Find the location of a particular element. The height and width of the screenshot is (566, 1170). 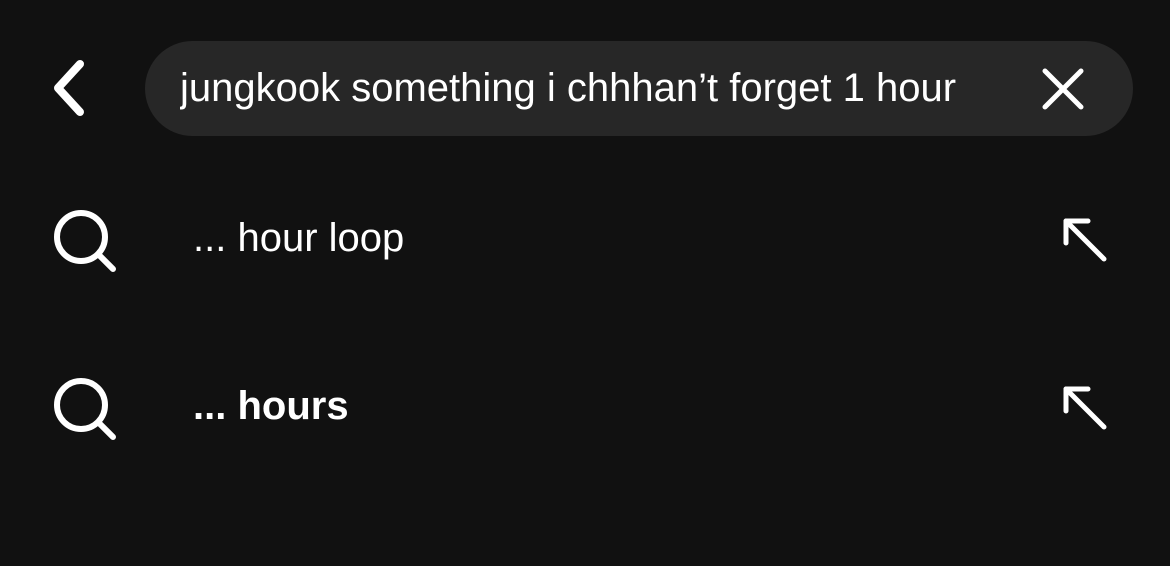

back-button is located at coordinates (70, 88).